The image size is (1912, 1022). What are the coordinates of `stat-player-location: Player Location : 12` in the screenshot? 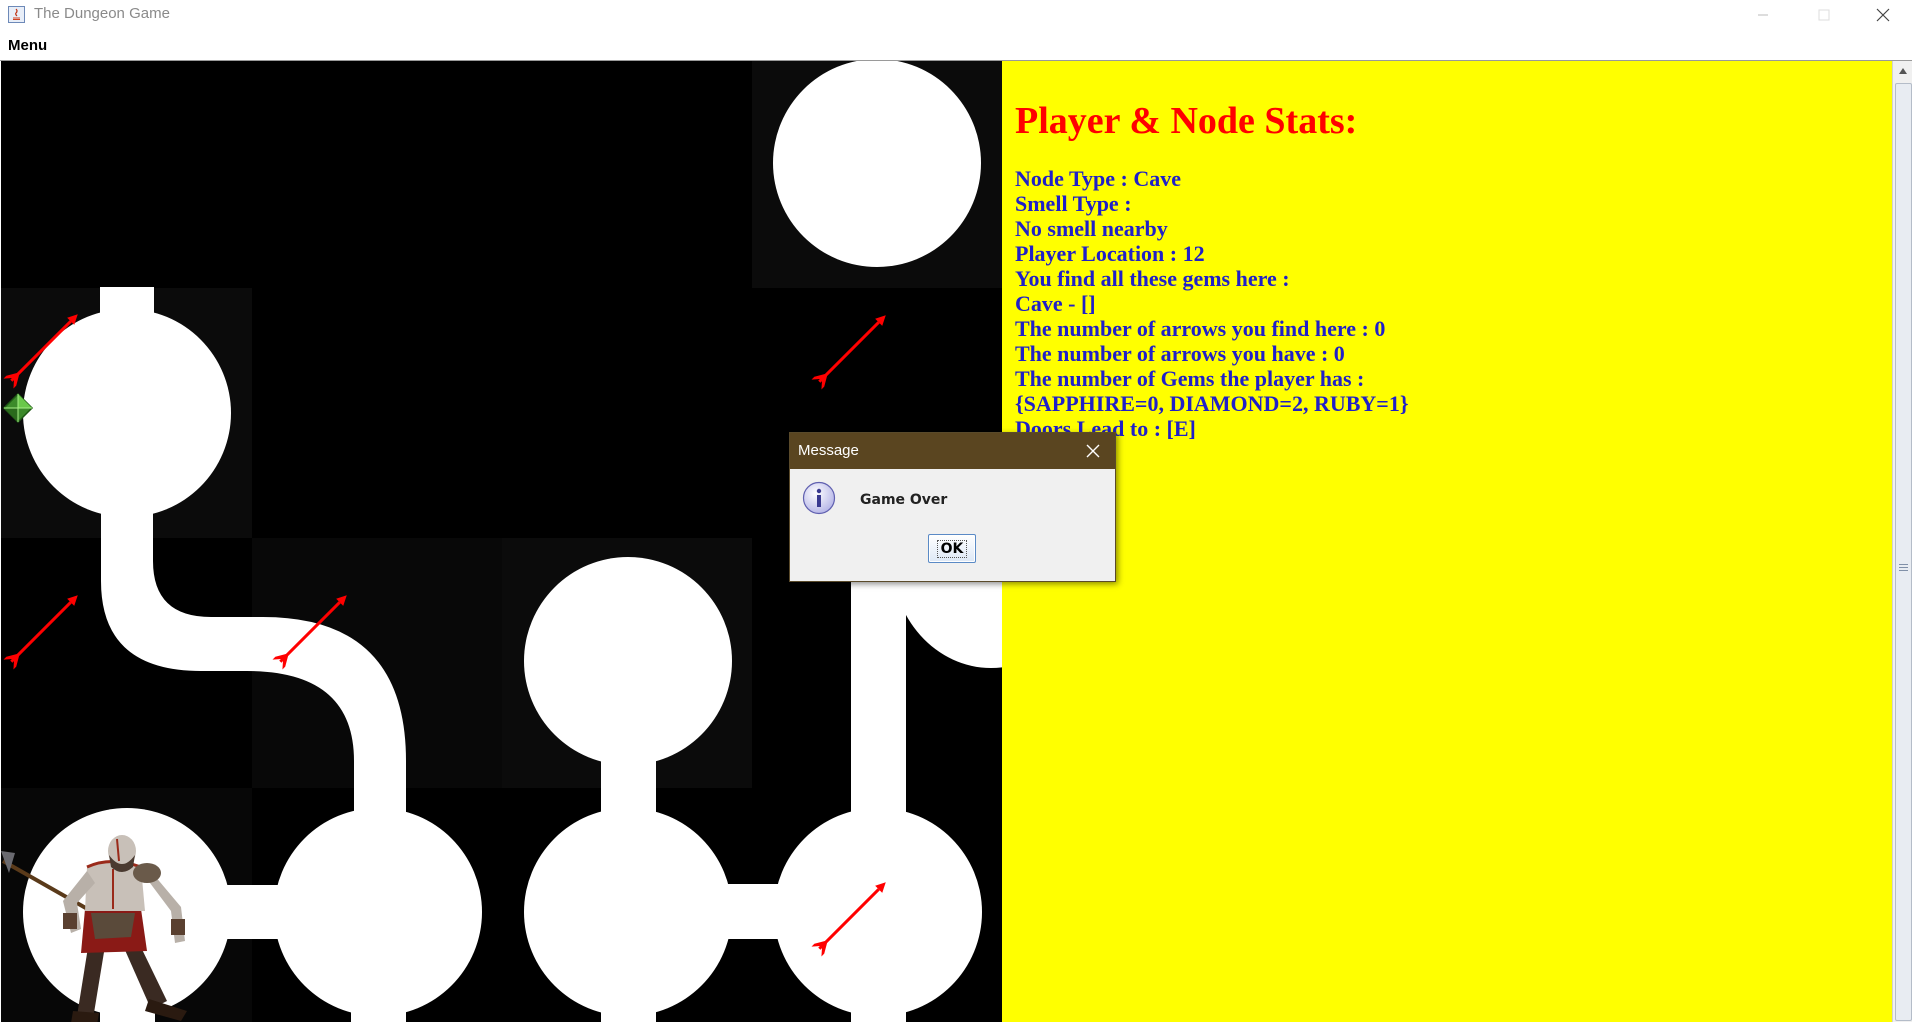 It's located at (1110, 253).